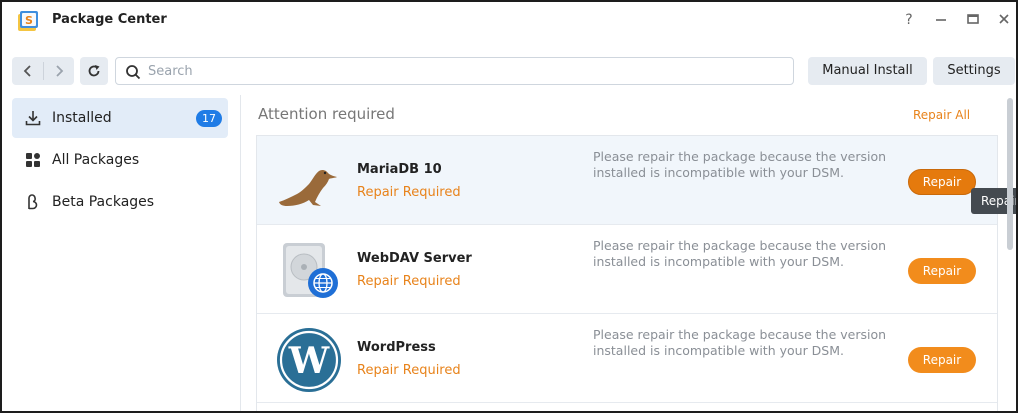 Image resolution: width=1018 pixels, height=413 pixels. Describe the element at coordinates (396, 347) in the screenshot. I see `package-name: WordPress` at that location.